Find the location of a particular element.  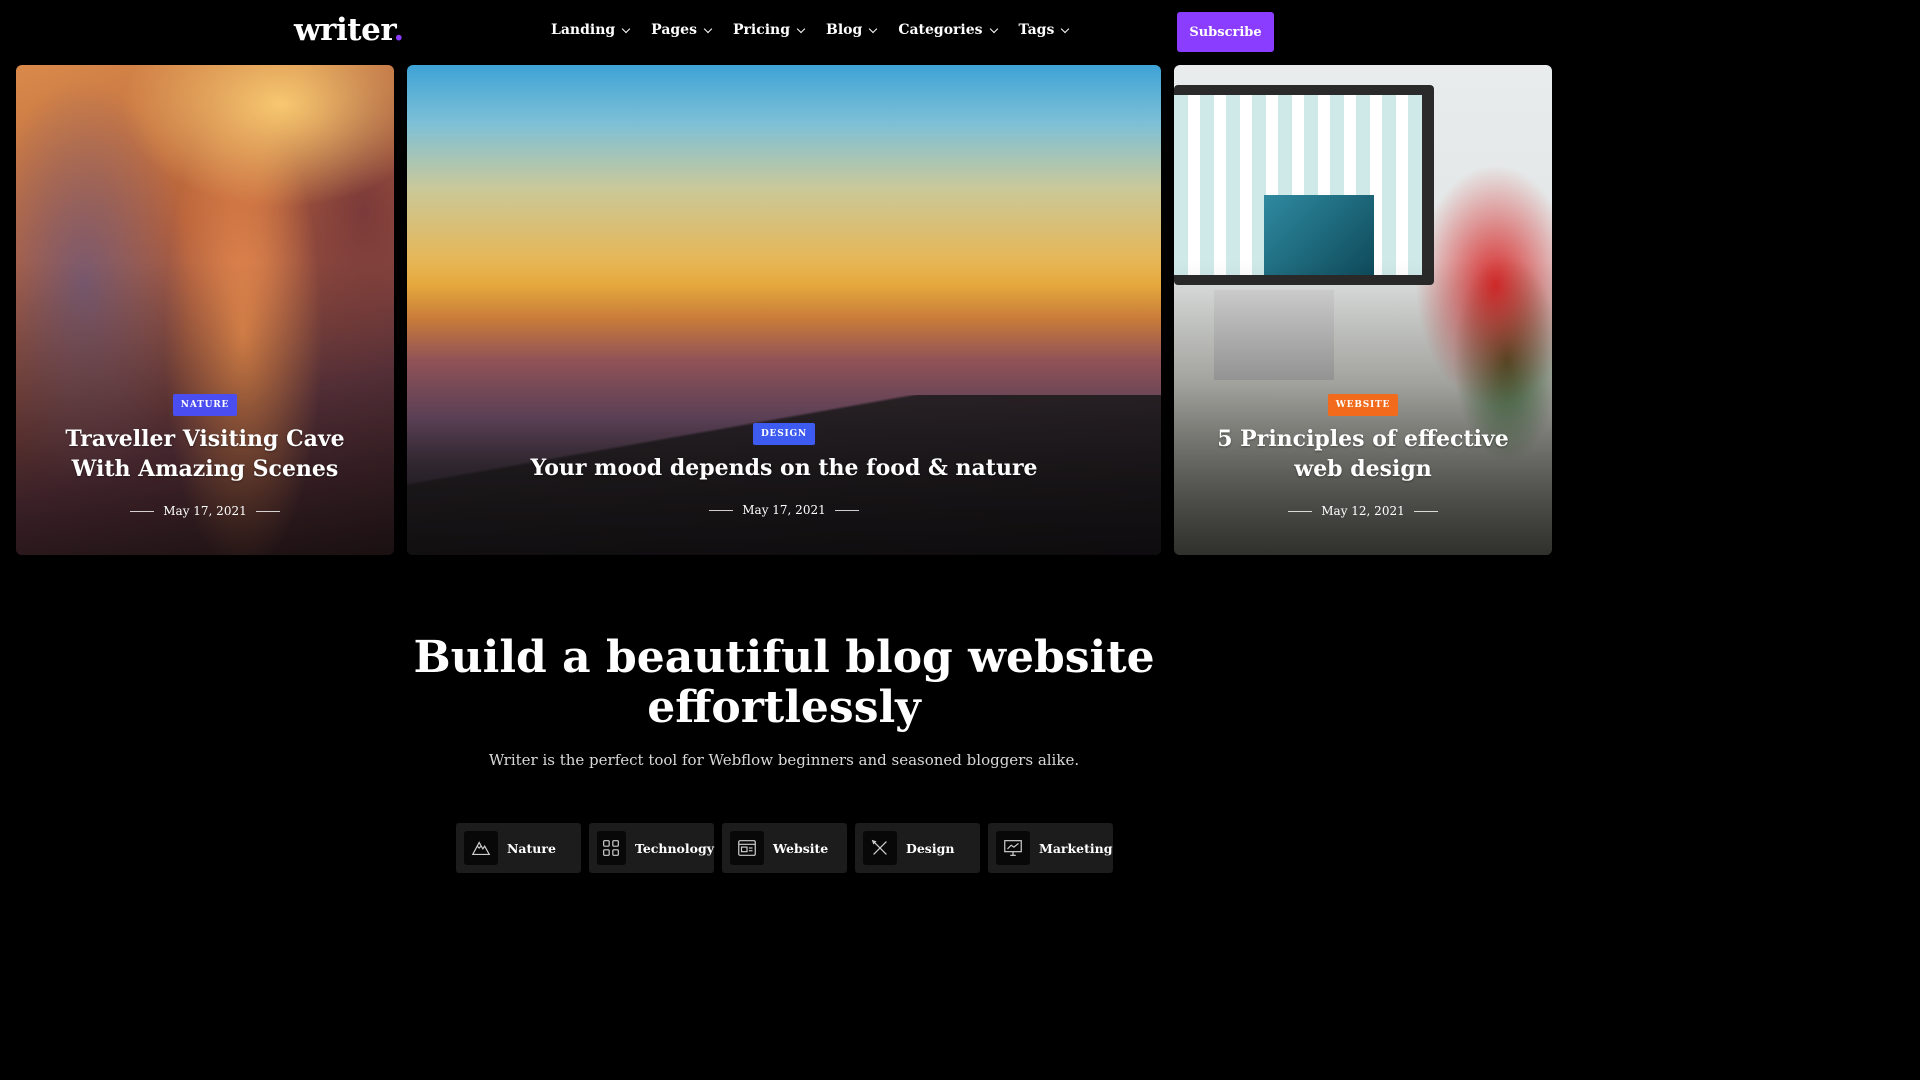

pen-ruler-icon is located at coordinates (880, 848).